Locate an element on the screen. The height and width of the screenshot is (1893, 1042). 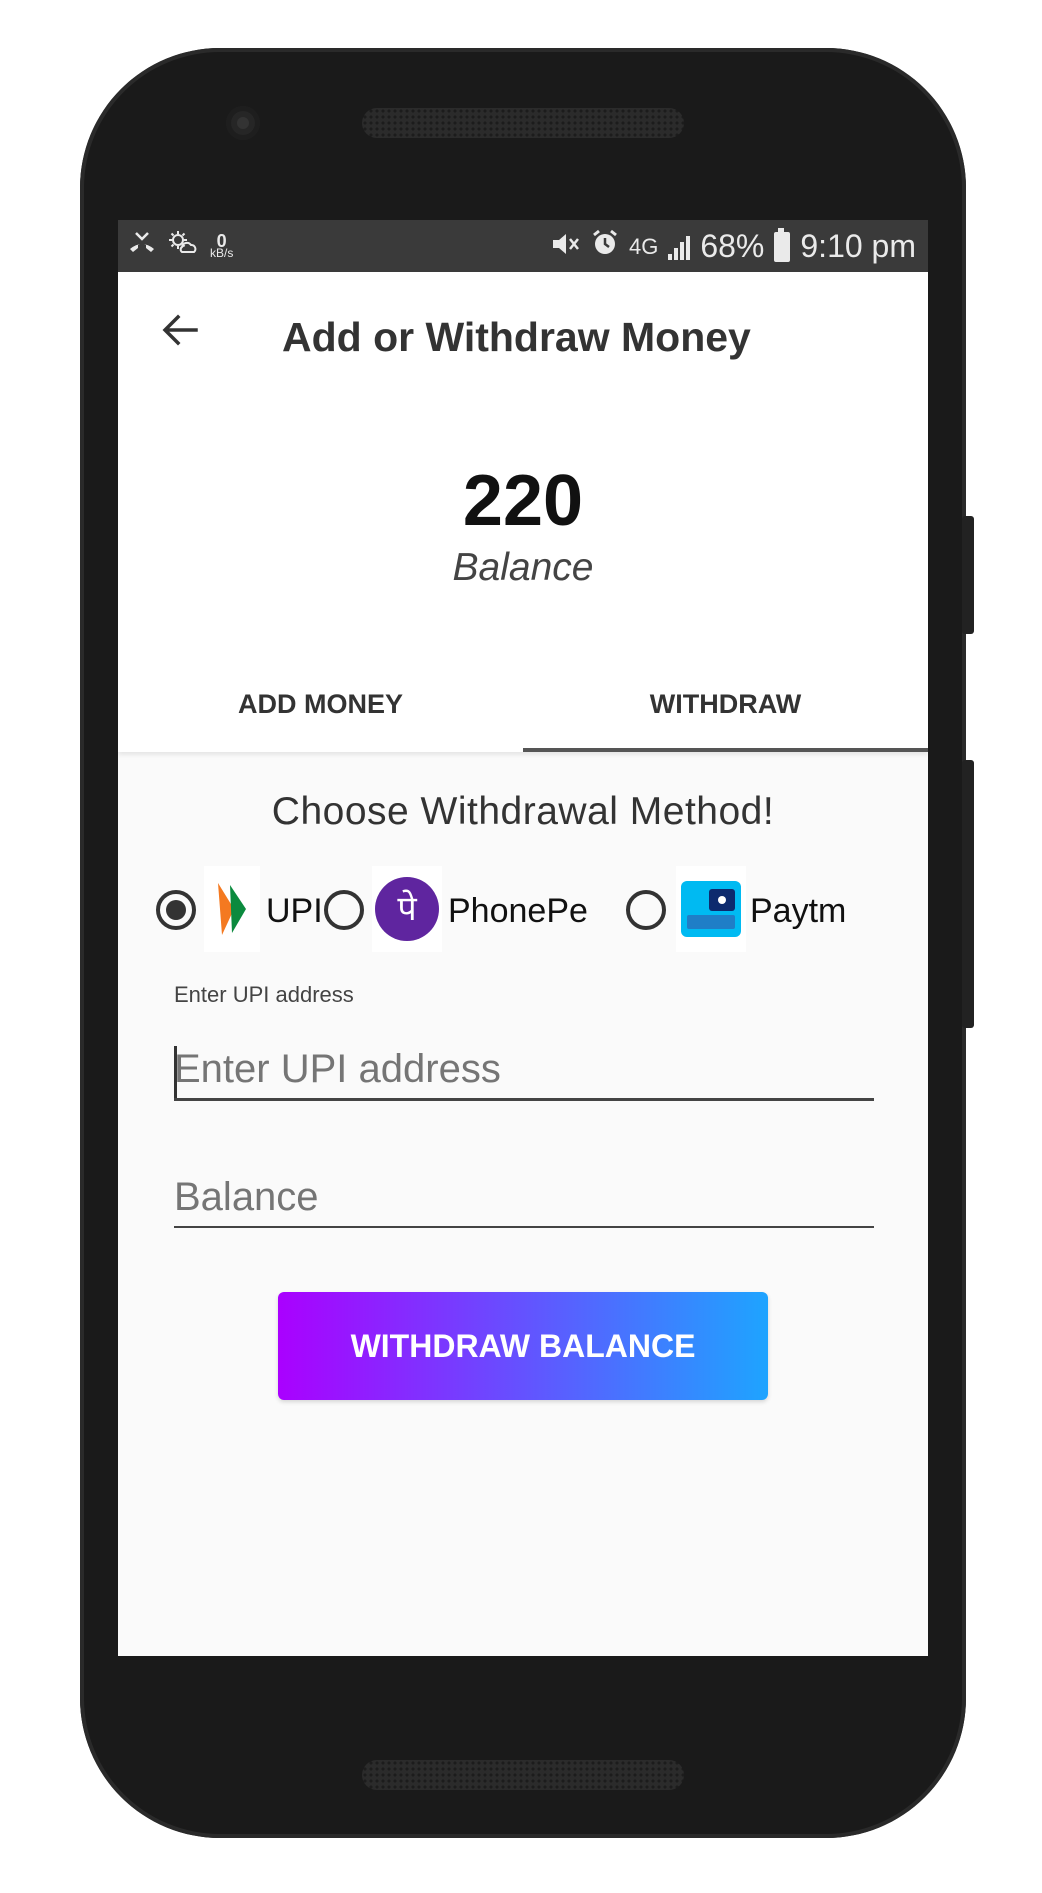
withdraw-balance-button: WITHDRAW BALANCE is located at coordinates (523, 1346).